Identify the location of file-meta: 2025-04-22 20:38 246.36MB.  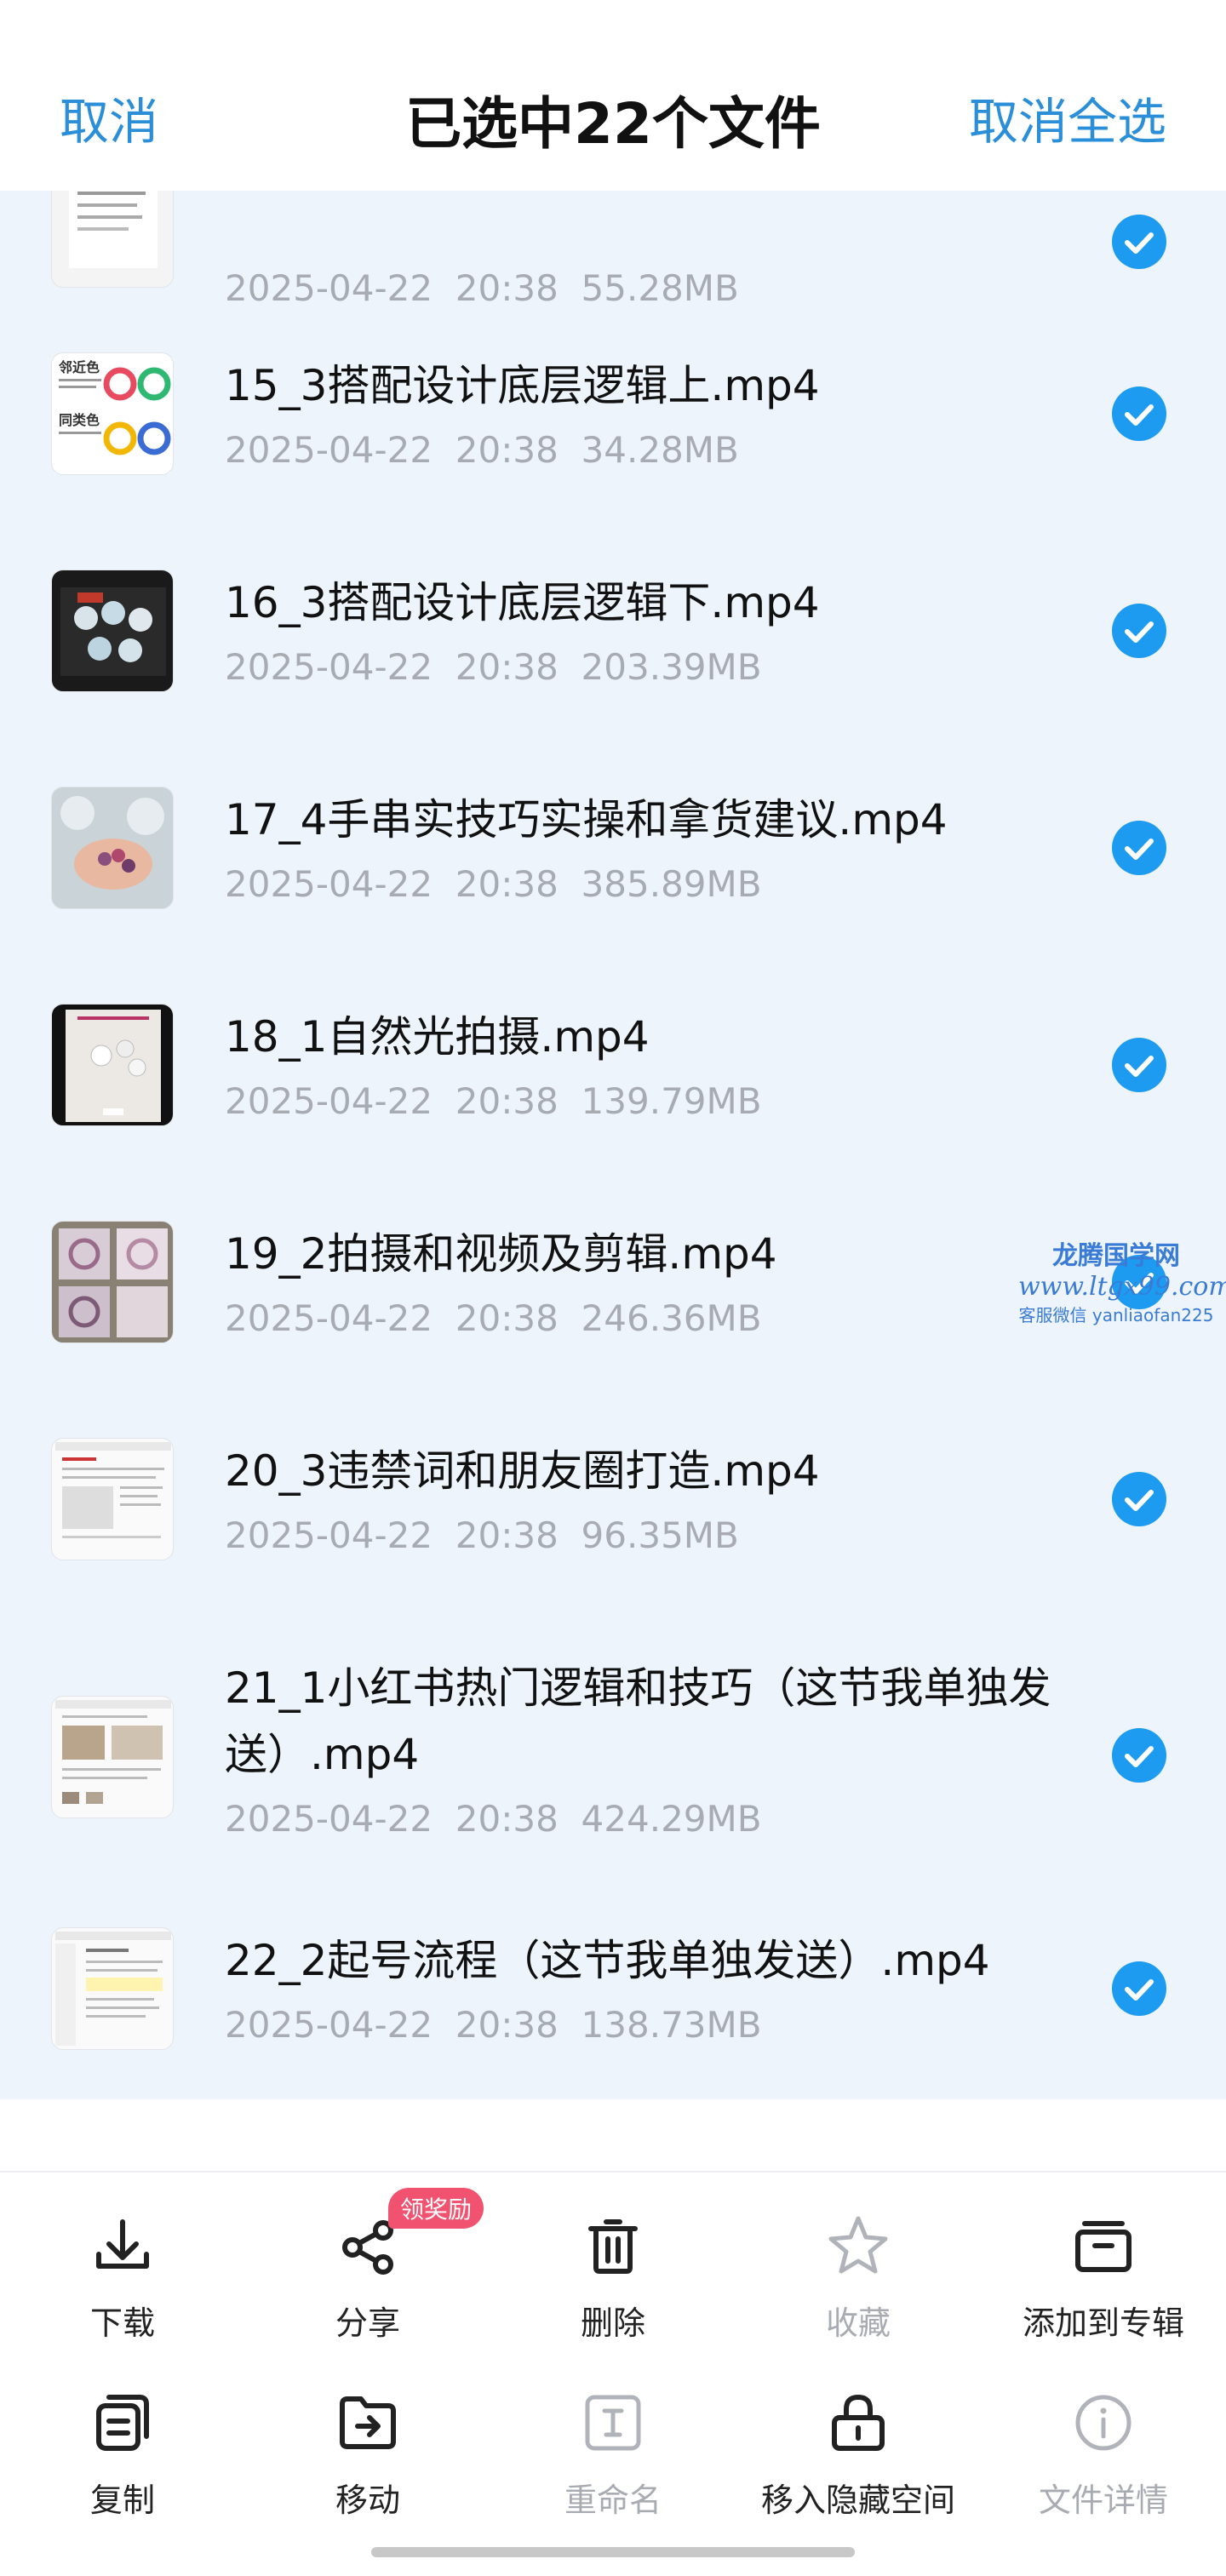
(493, 1318).